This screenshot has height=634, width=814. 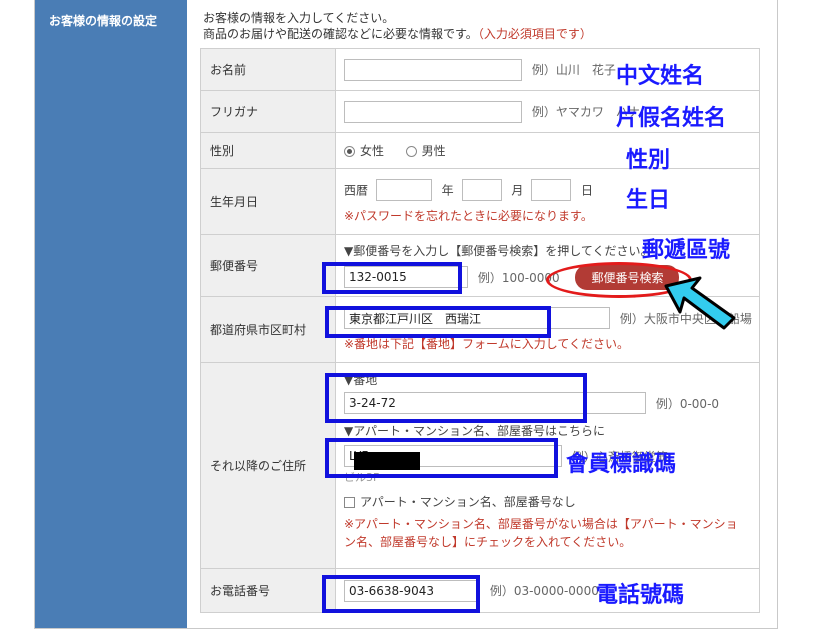 I want to click on birthday-year-unit: 年, so click(x=447, y=190).